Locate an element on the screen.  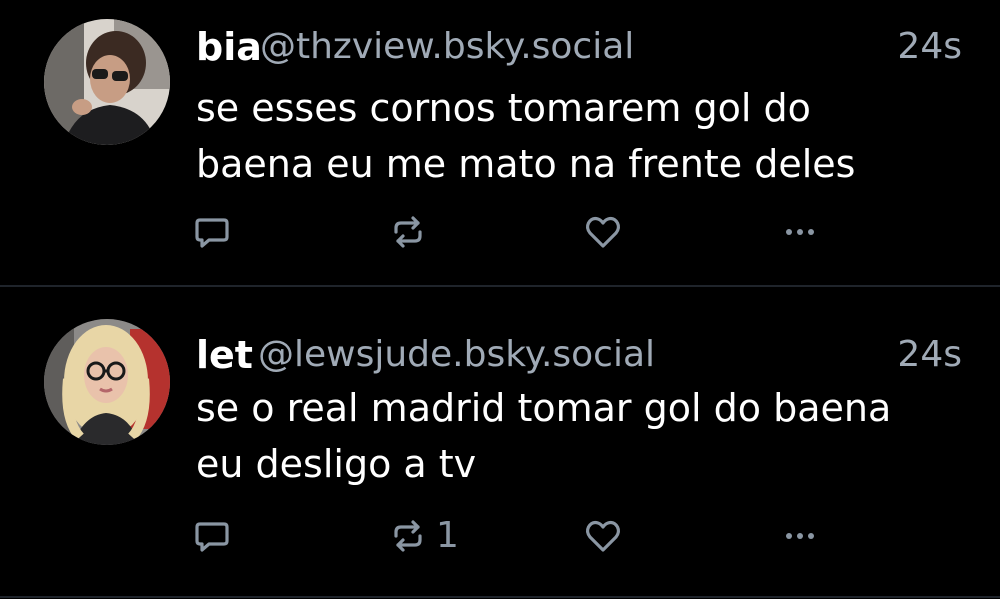
post-text-line: baena eu me mato na frente deles is located at coordinates (526, 164).